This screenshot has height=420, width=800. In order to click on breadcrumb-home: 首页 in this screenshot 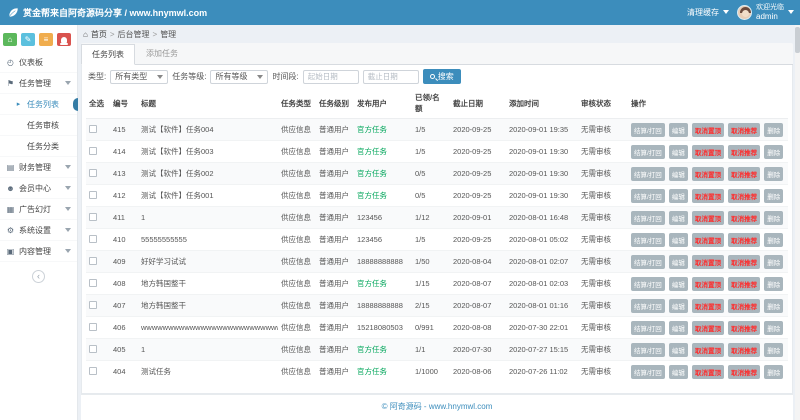, I will do `click(99, 34)`.